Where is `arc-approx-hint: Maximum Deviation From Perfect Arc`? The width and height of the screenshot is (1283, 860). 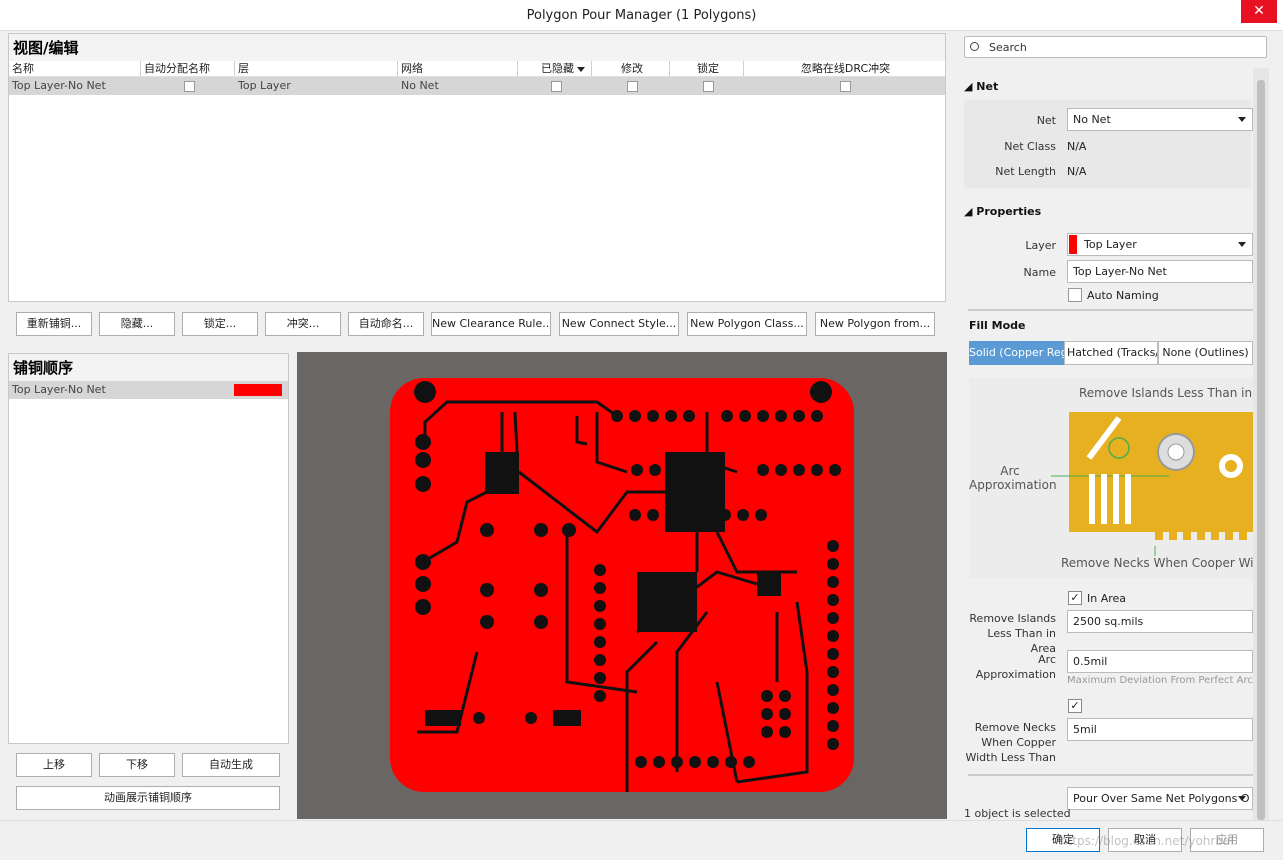
arc-approx-hint: Maximum Deviation From Perfect Arc is located at coordinates (1160, 680).